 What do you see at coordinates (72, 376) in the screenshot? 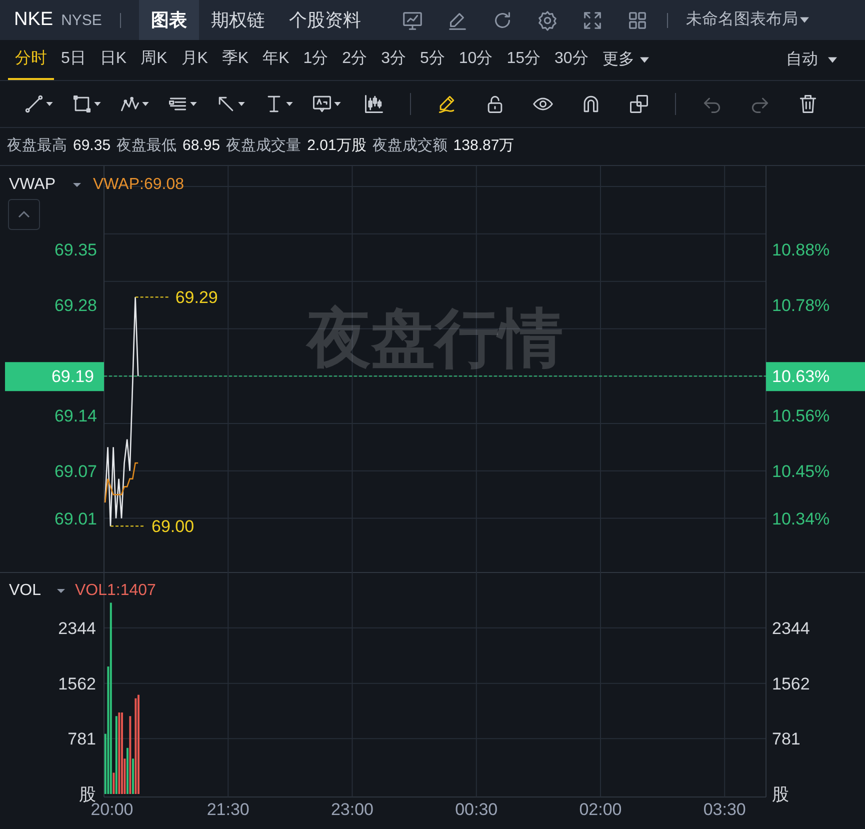
I see `price-label: 69.19` at bounding box center [72, 376].